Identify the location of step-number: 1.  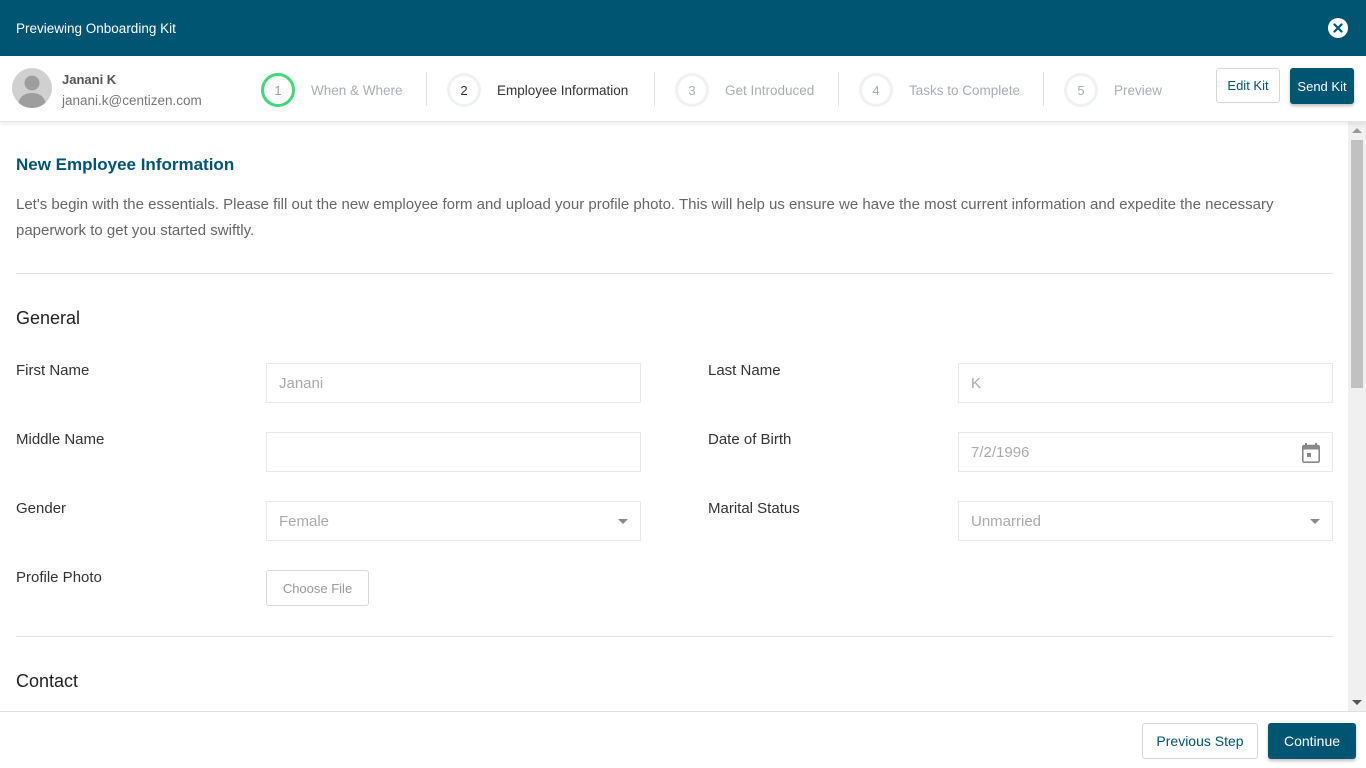
(278, 90).